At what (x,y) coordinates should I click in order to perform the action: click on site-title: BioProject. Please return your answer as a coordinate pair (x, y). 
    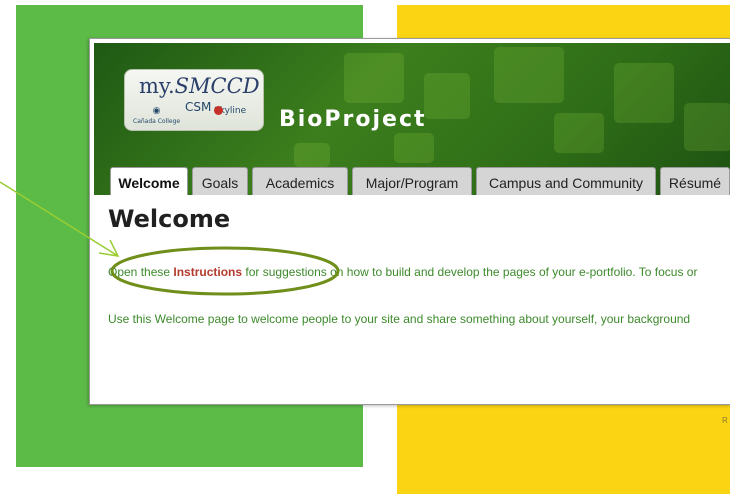
    Looking at the image, I should click on (353, 119).